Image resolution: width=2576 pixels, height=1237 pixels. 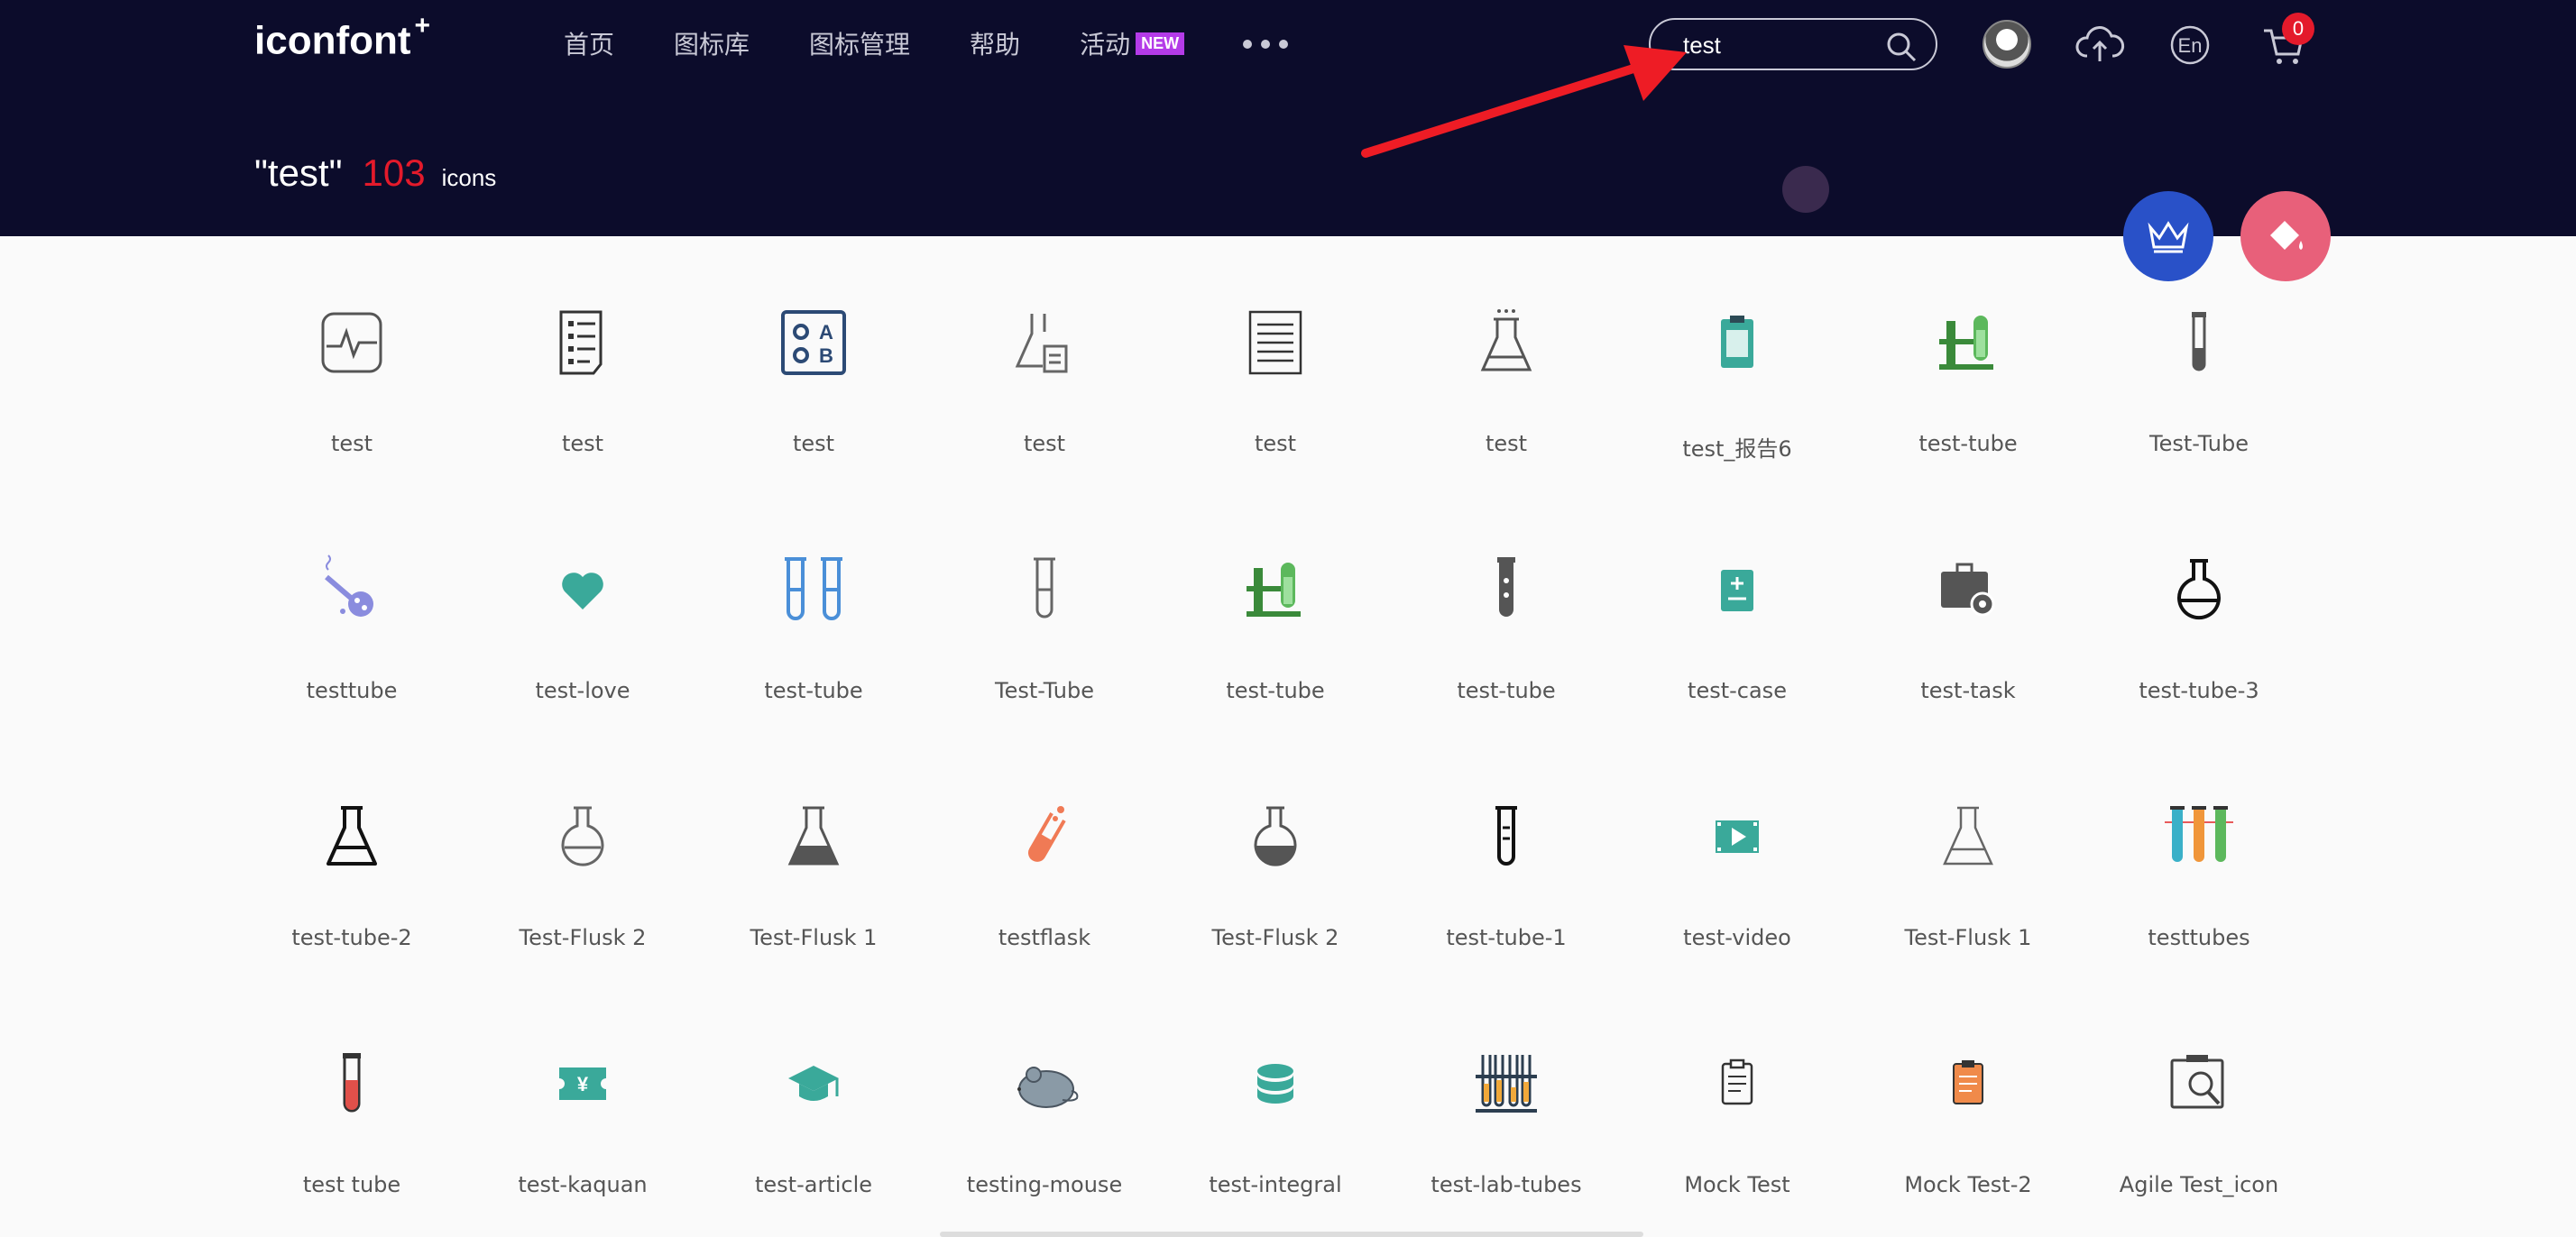 I want to click on avatar, so click(x=2007, y=44).